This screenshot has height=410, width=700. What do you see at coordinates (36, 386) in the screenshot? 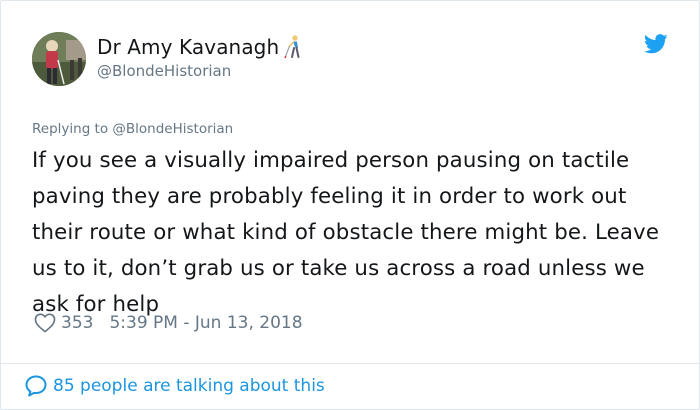
I see `speech-bubble-icon` at bounding box center [36, 386].